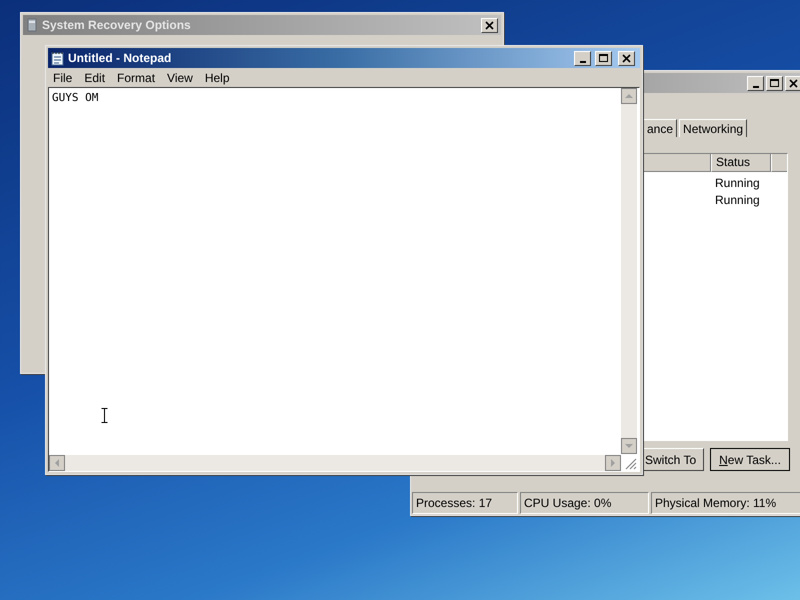 This screenshot has height=600, width=800. What do you see at coordinates (673, 459) in the screenshot?
I see `button: Switch To` at bounding box center [673, 459].